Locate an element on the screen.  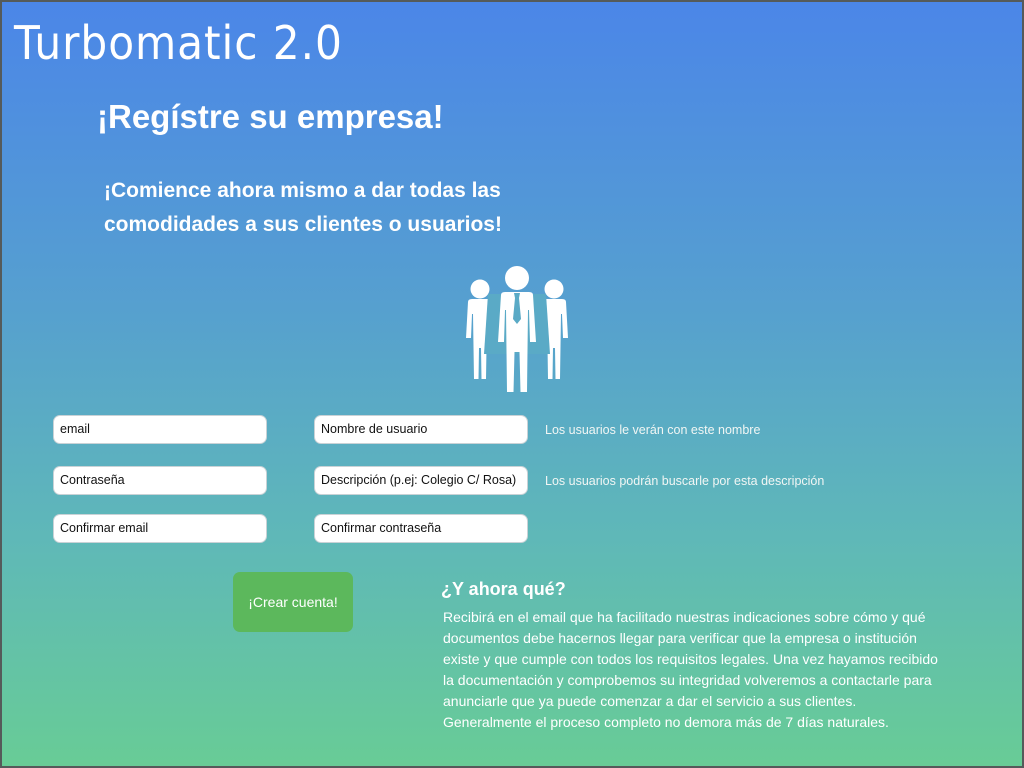
confirm-email-field: Confirmar email is located at coordinates (160, 528).